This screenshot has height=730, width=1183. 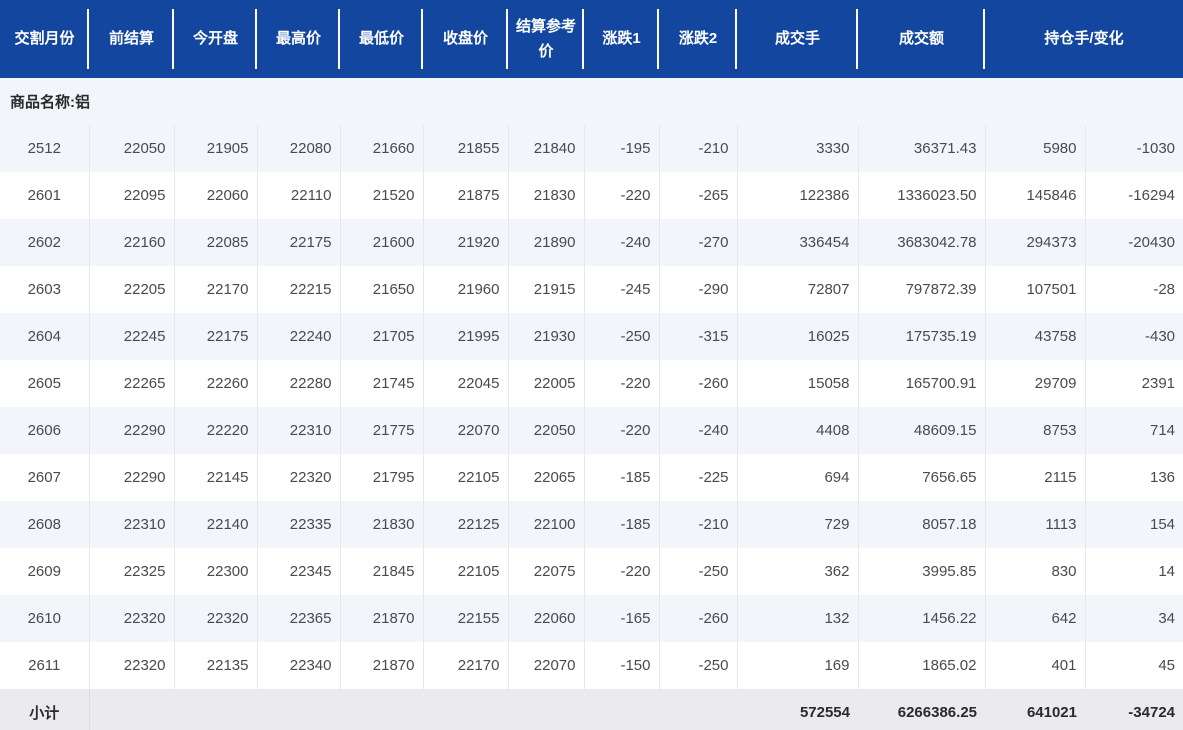 I want to click on cell-high: 22280, so click(x=299, y=383).